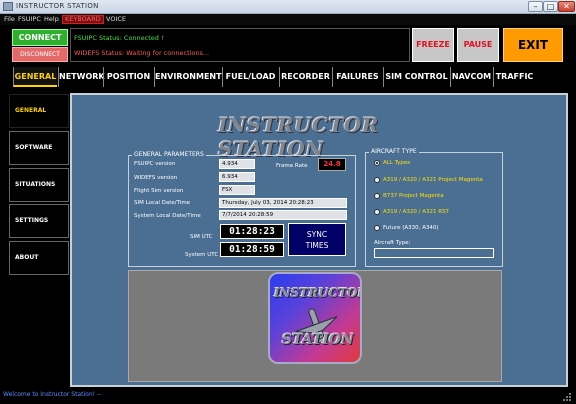 The height and width of the screenshot is (404, 576). Describe the element at coordinates (416, 212) in the screenshot. I see `radio-a319-rst-label: A319 / A320 / A321 RST` at that location.